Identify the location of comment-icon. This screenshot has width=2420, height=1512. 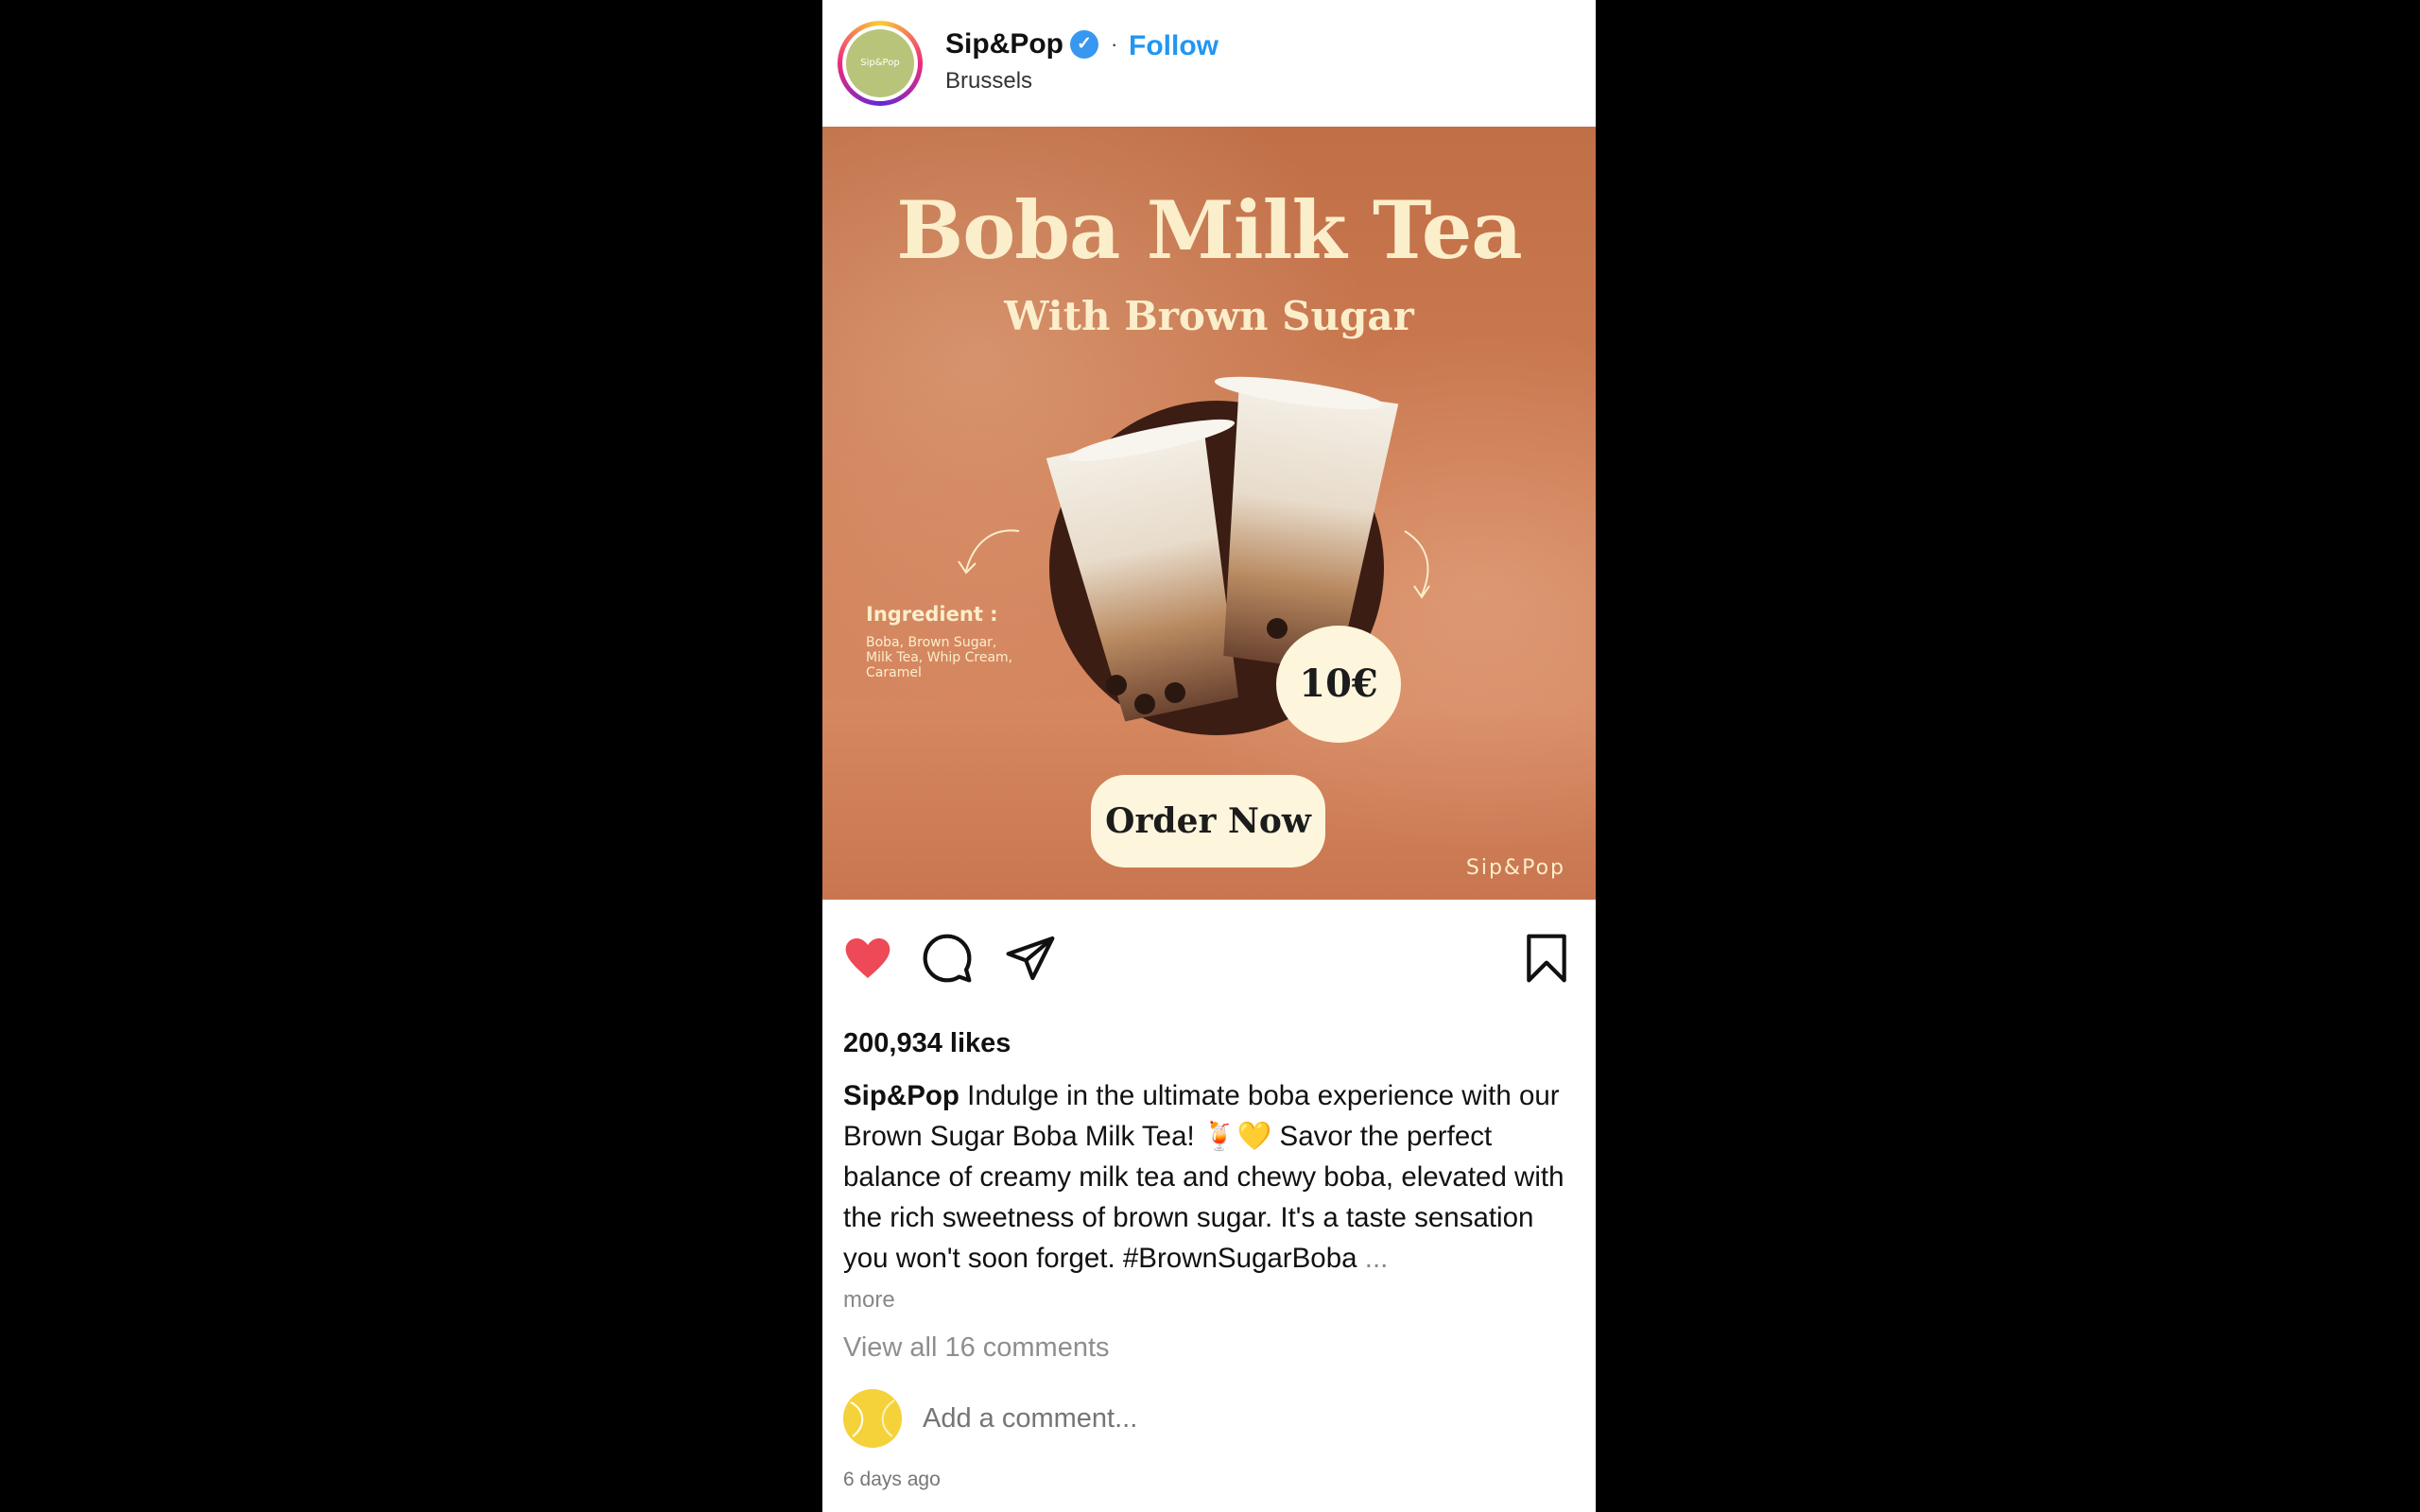
(947, 958).